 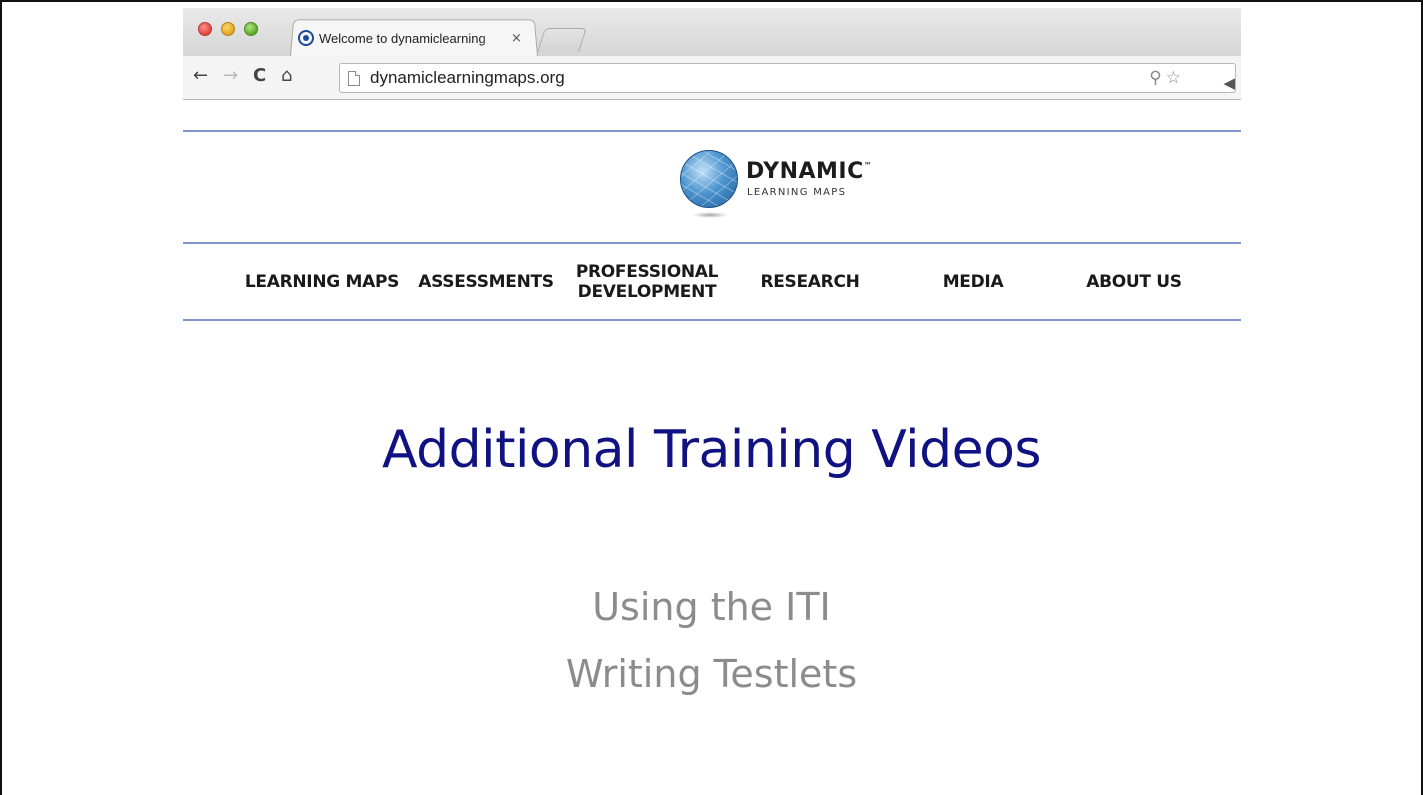 What do you see at coordinates (973, 282) in the screenshot?
I see `nav-media: MEDIA` at bounding box center [973, 282].